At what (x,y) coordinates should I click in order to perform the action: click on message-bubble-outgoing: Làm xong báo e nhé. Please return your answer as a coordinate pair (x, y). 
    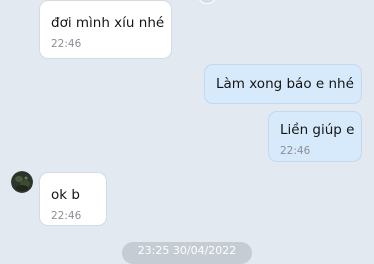
    Looking at the image, I should click on (283, 84).